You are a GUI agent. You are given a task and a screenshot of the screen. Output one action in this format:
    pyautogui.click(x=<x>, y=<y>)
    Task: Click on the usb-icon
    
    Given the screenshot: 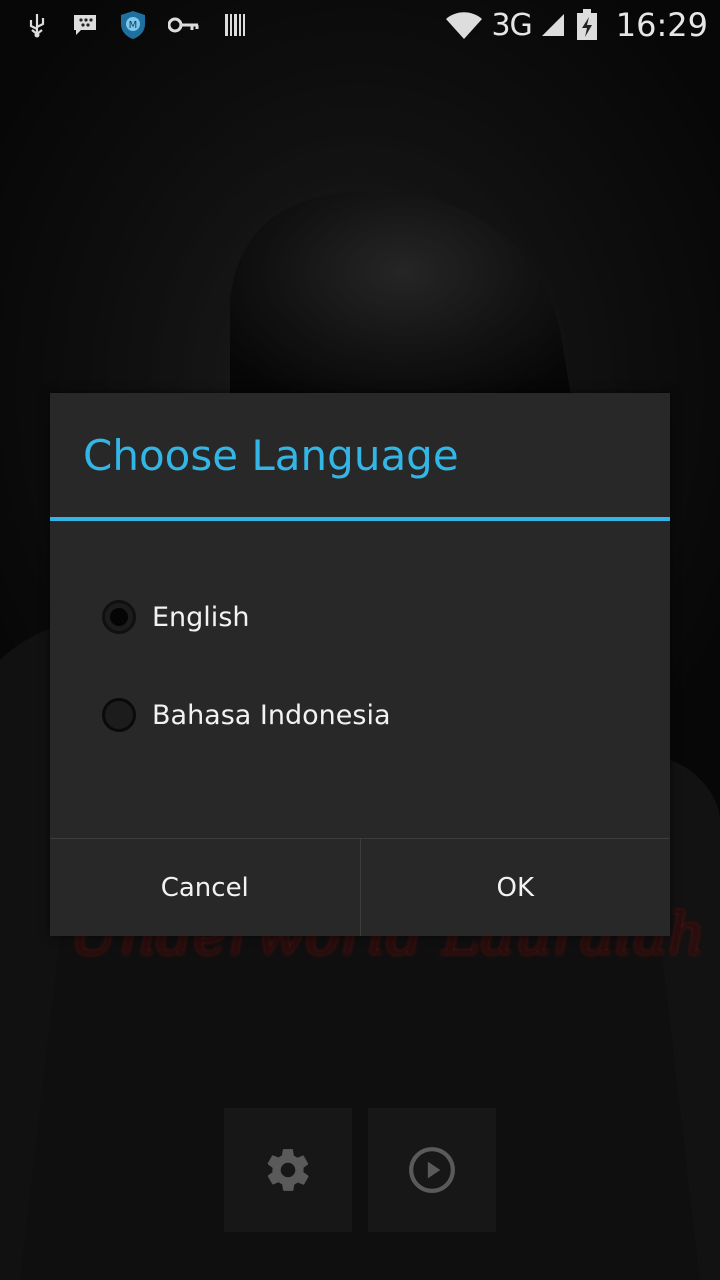 What is the action you would take?
    pyautogui.click(x=37, y=25)
    